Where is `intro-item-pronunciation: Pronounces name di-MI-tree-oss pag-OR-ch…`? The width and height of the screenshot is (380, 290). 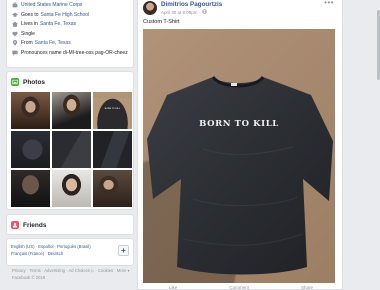
intro-item-pronunciation: Pronounces name di-MI-tree-oss pag-OR-ch… is located at coordinates (70, 53).